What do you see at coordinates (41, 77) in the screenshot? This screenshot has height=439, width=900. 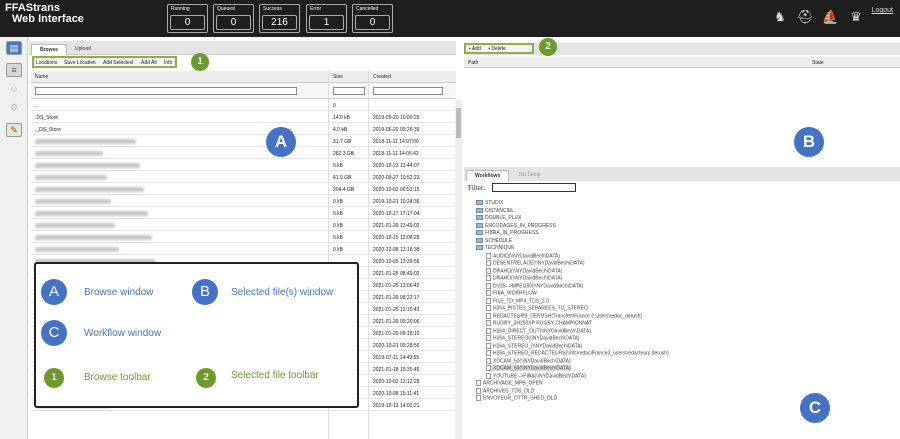 I see `column-name: Name` at bounding box center [41, 77].